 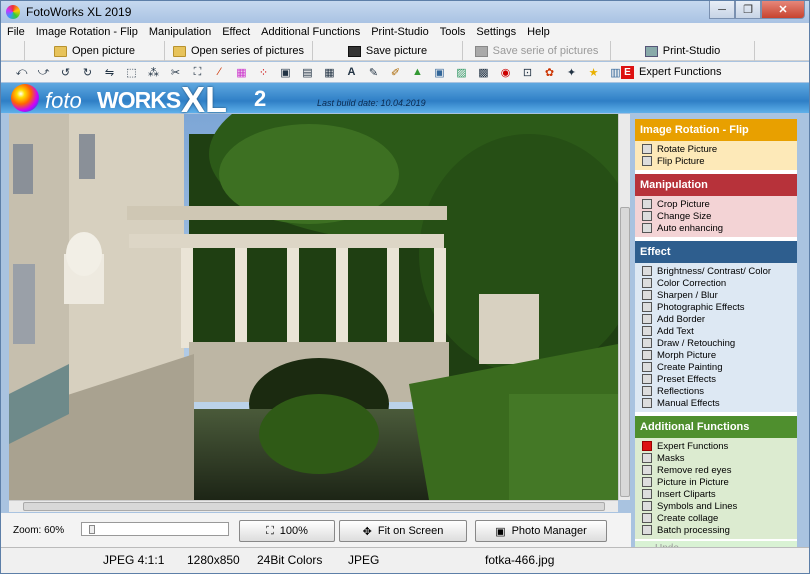 I want to click on symbols-lines-label: Symbols and Lines, so click(x=697, y=506).